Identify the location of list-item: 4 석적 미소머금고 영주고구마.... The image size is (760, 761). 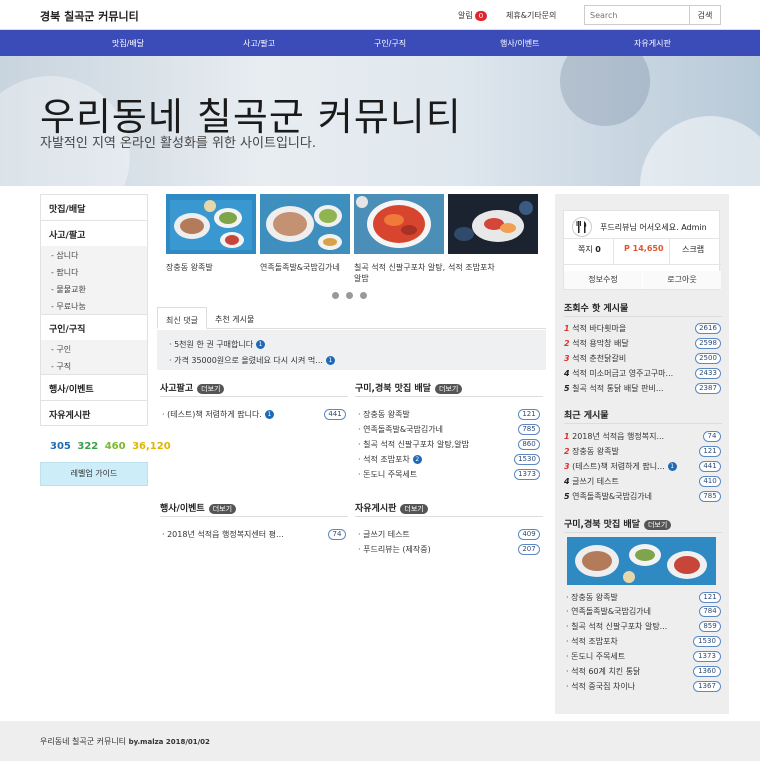
(628, 373).